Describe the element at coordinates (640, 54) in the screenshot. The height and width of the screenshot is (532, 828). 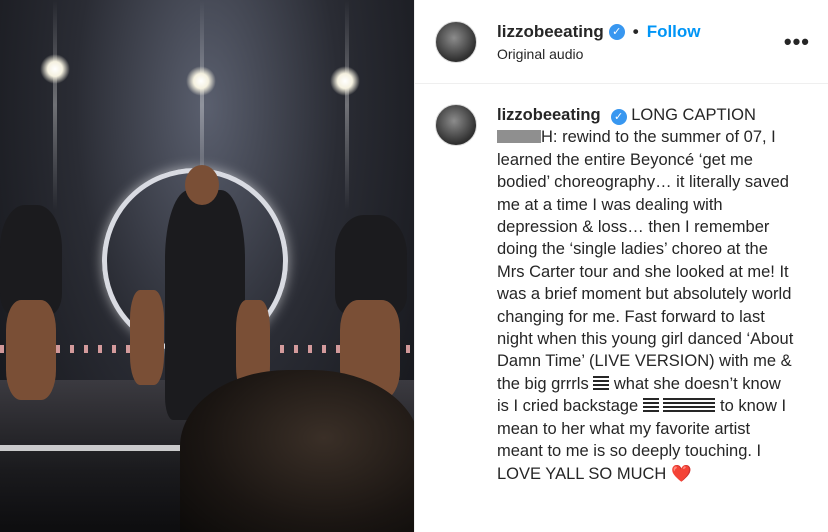
I see `original-audio-link: Original audio` at that location.